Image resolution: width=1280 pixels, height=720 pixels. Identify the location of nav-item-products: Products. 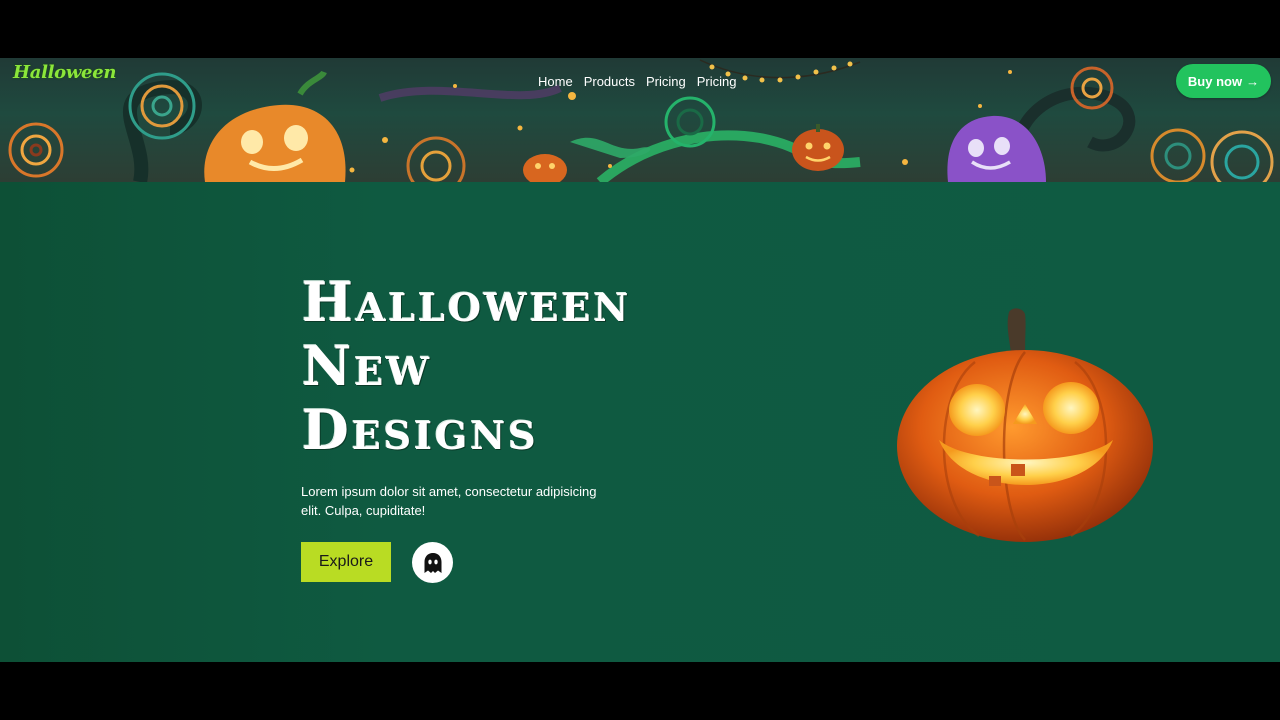
(609, 81).